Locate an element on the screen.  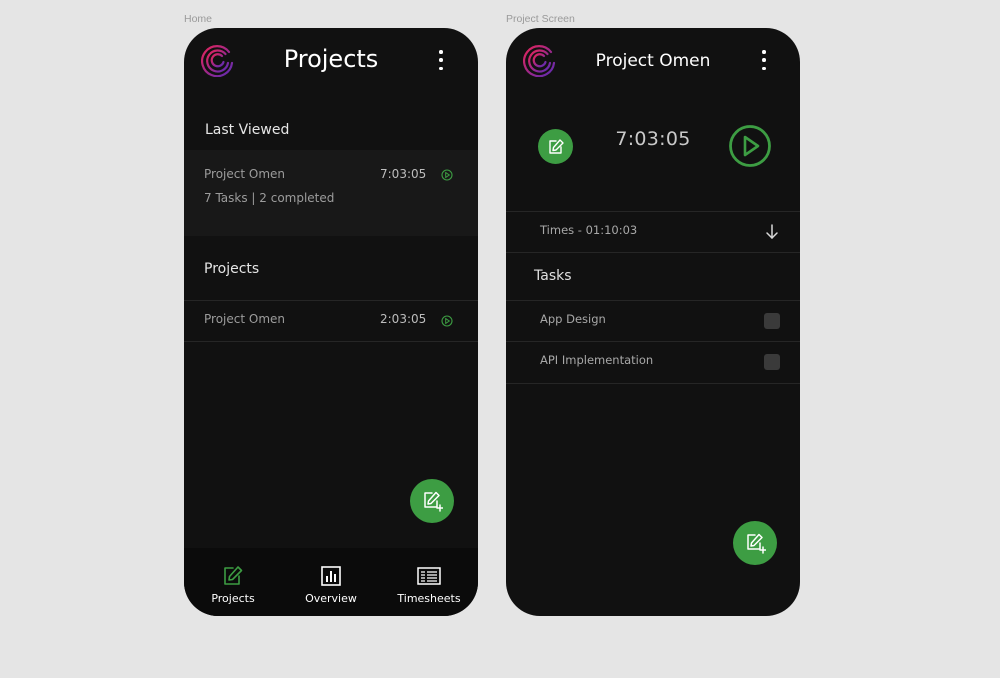
last-viewed-project-name: Project Omen is located at coordinates (244, 174).